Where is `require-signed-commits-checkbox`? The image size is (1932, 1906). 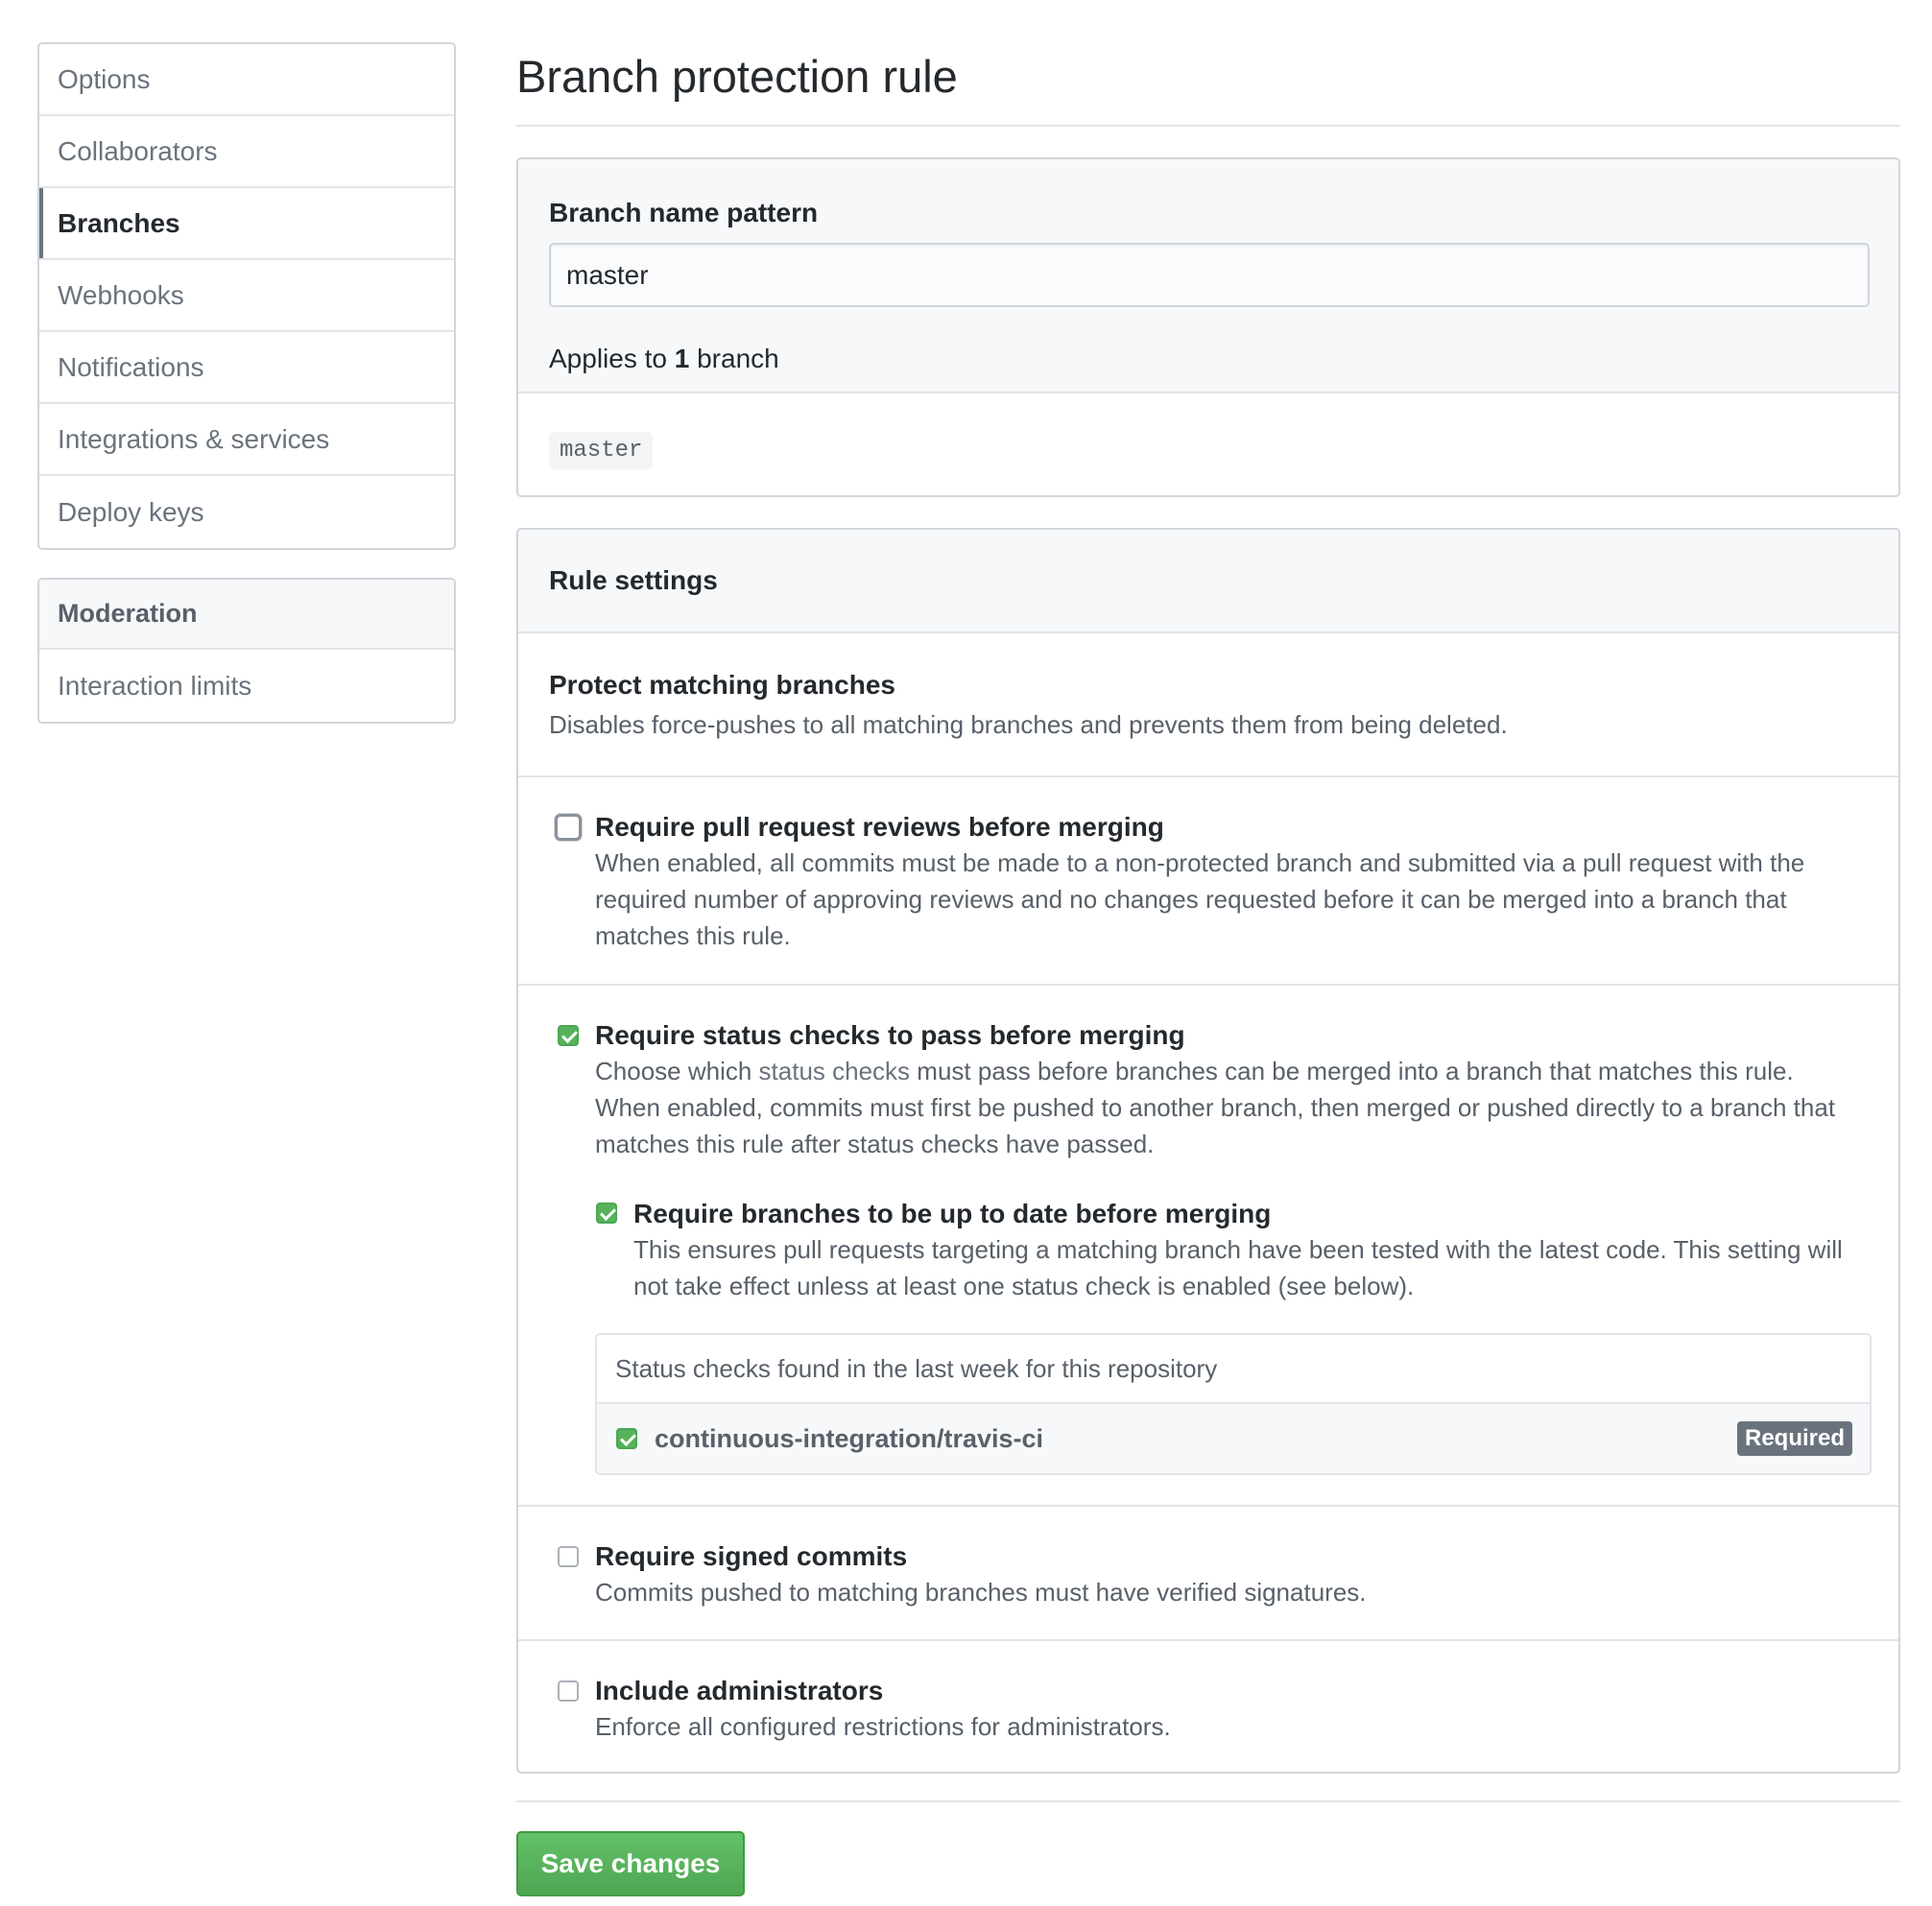 require-signed-commits-checkbox is located at coordinates (568, 1556).